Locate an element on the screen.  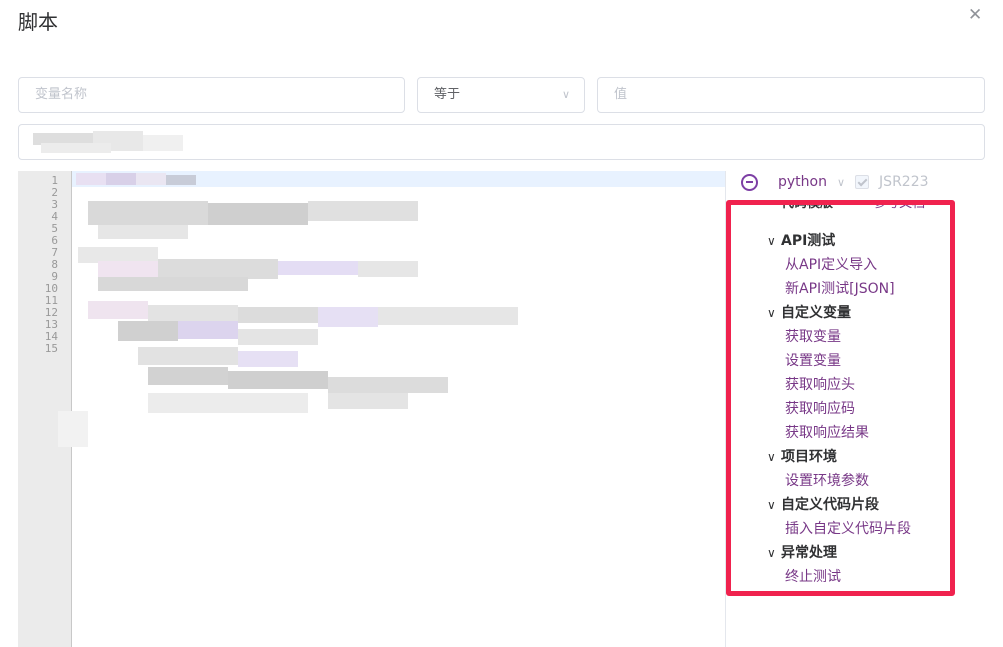
language-select: python is located at coordinates (802, 182).